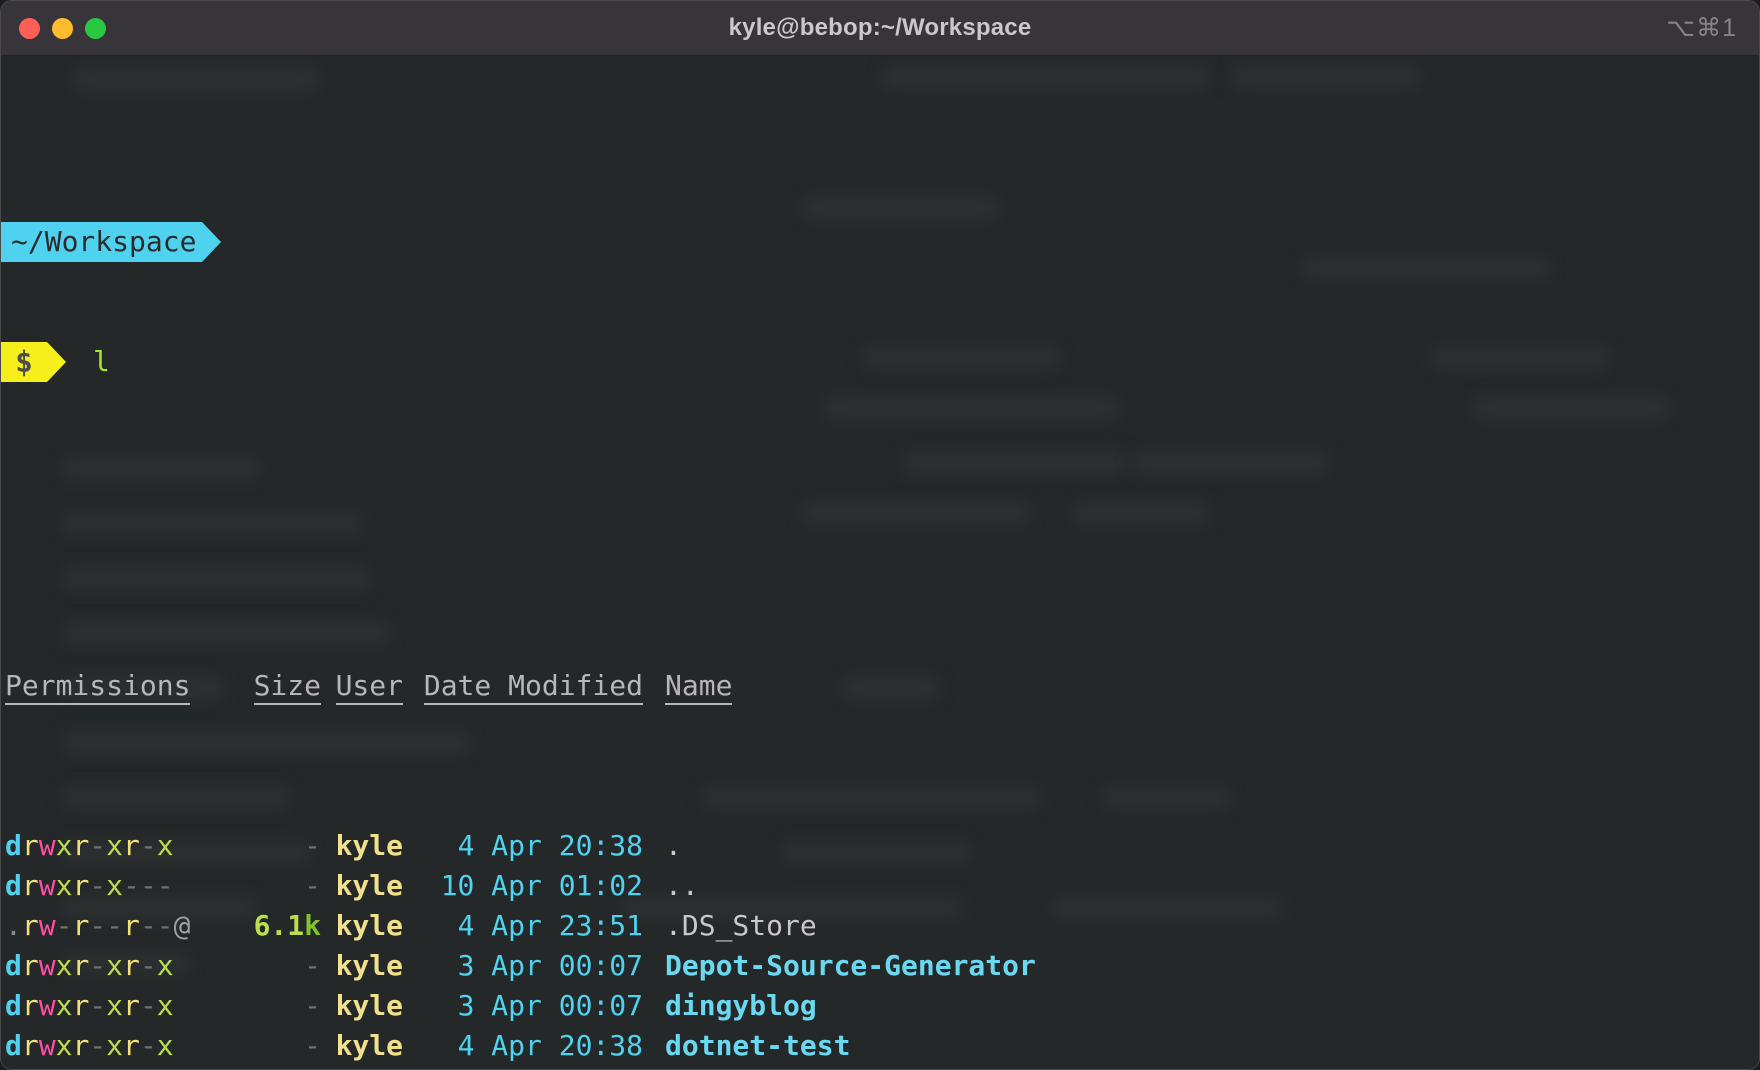  I want to click on column-header-size: Size, so click(287, 688).